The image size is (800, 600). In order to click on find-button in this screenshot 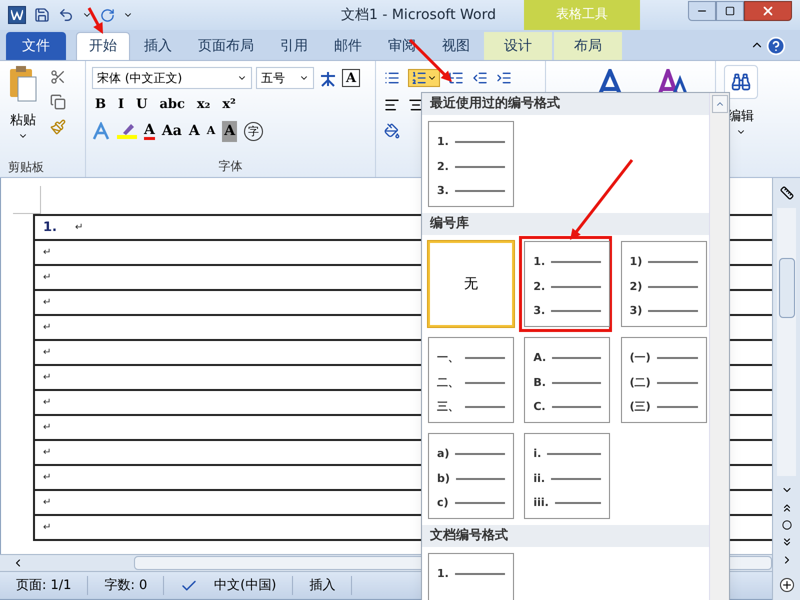, I will do `click(741, 82)`.